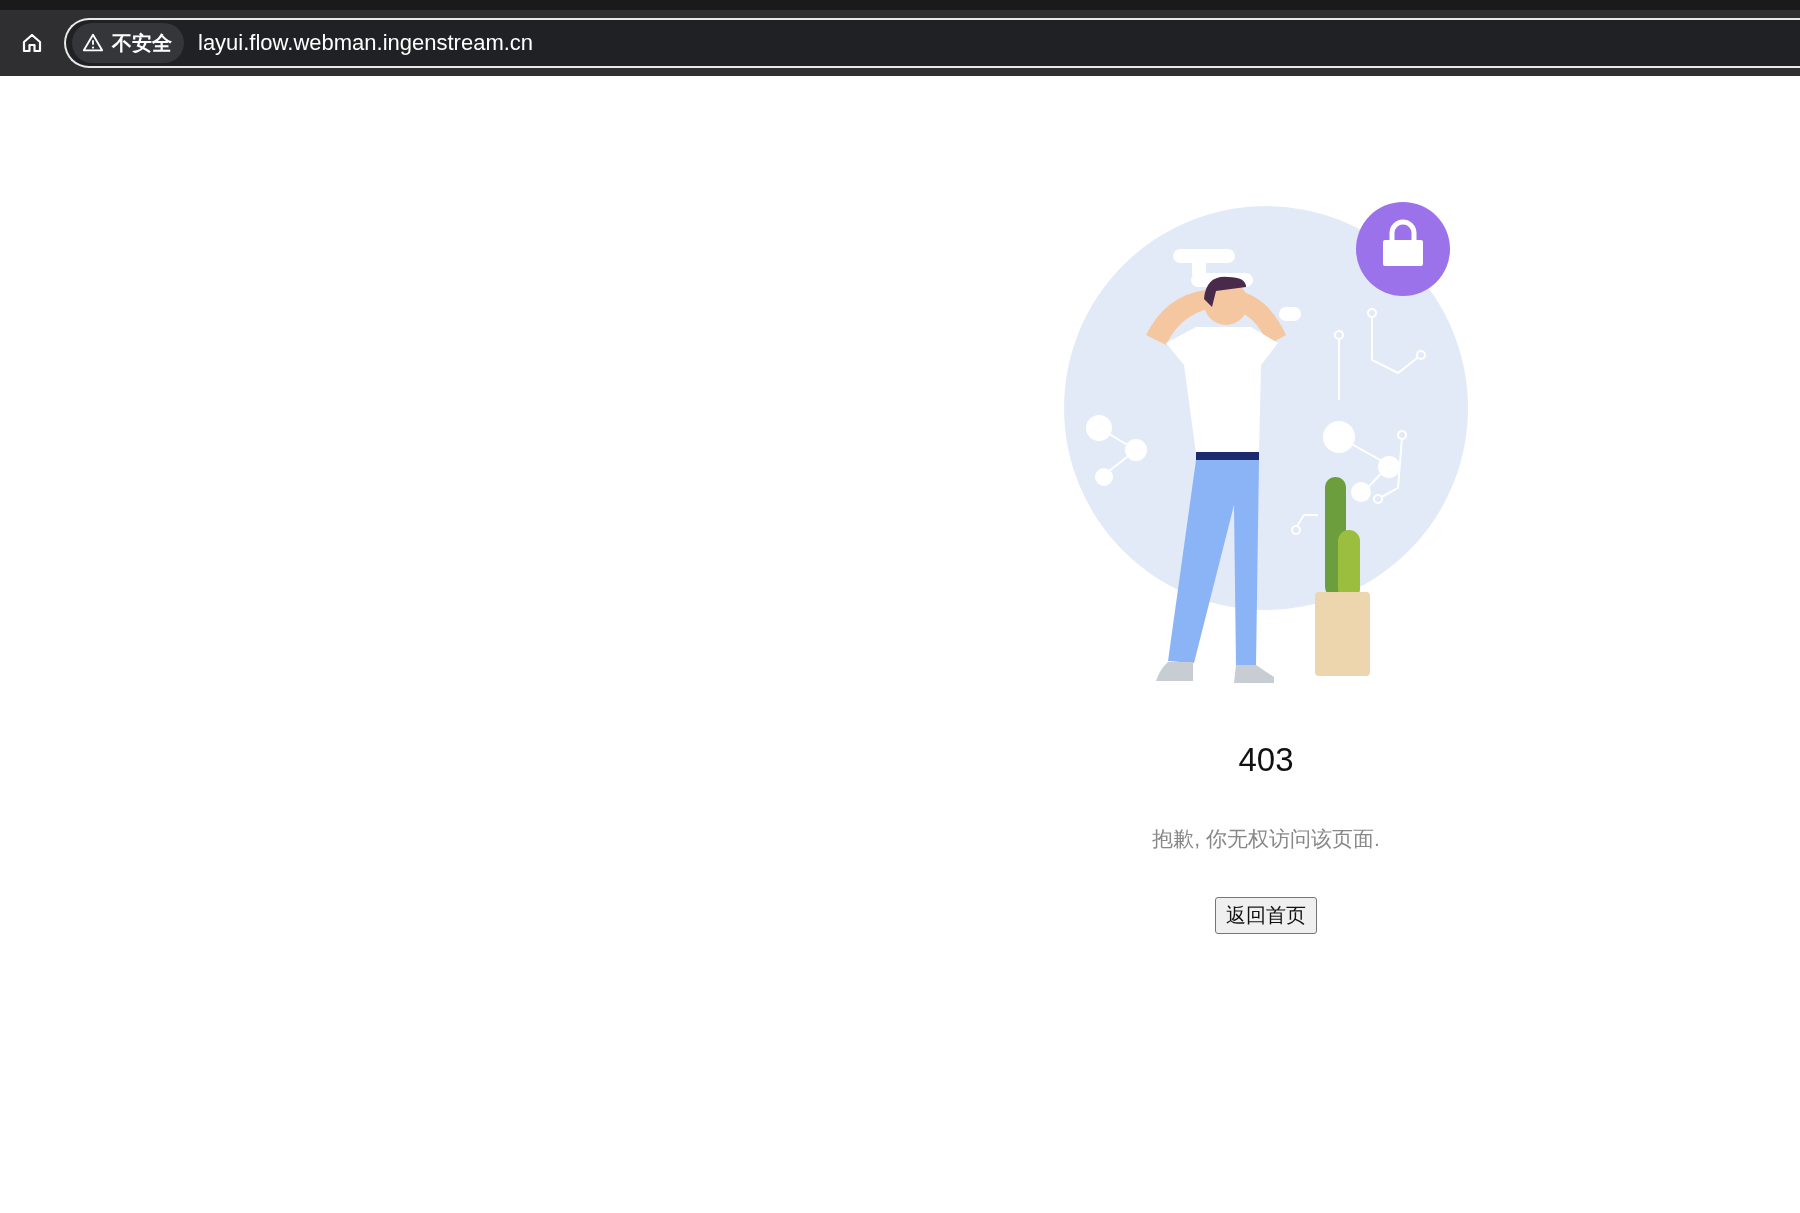 The image size is (1800, 1213). I want to click on warning-icon, so click(93, 43).